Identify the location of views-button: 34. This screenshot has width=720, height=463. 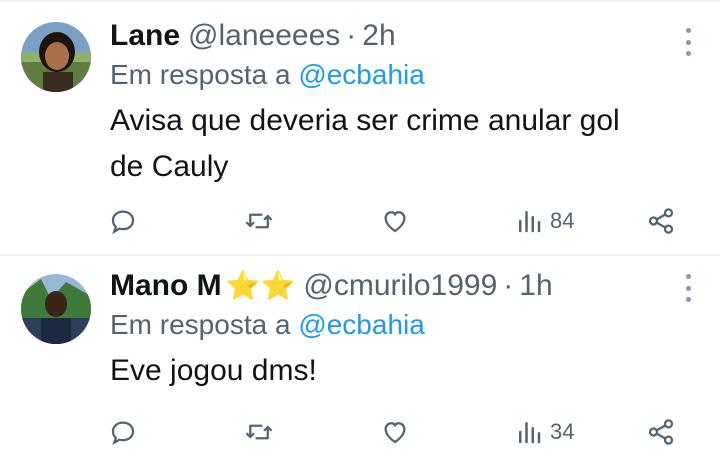
(544, 432).